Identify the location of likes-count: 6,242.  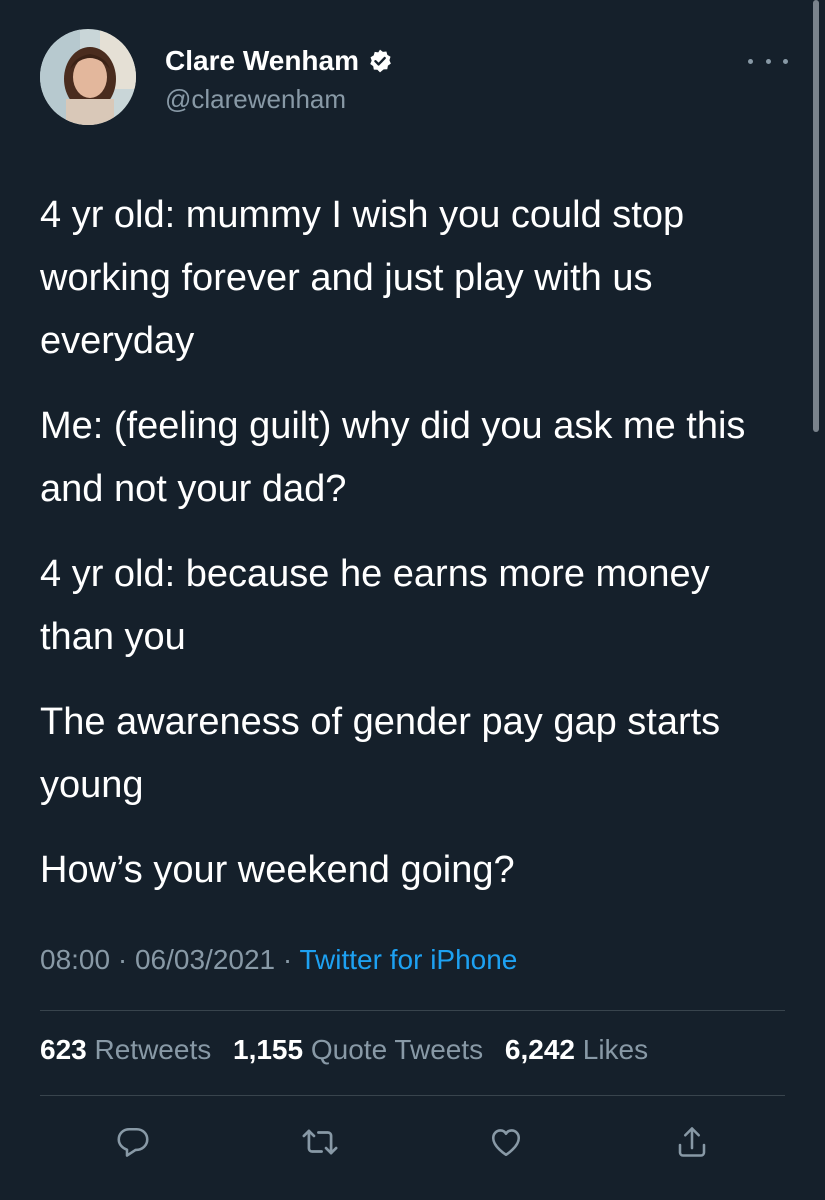
(539, 1049).